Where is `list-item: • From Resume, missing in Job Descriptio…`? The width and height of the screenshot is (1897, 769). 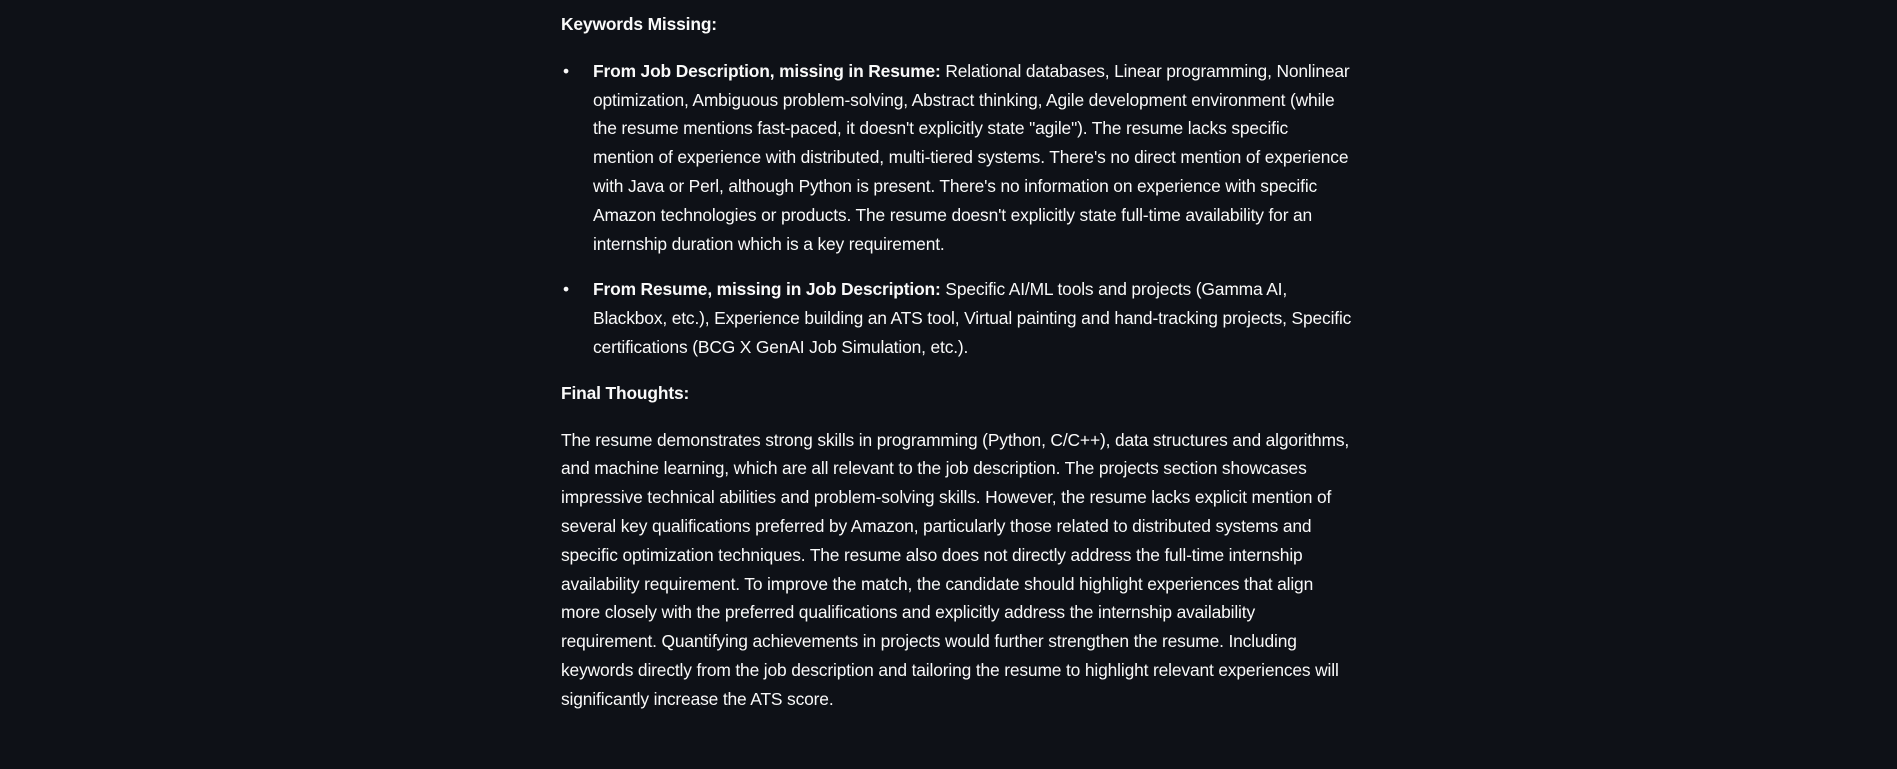
list-item: • From Resume, missing in Job Descriptio… is located at coordinates (957, 318).